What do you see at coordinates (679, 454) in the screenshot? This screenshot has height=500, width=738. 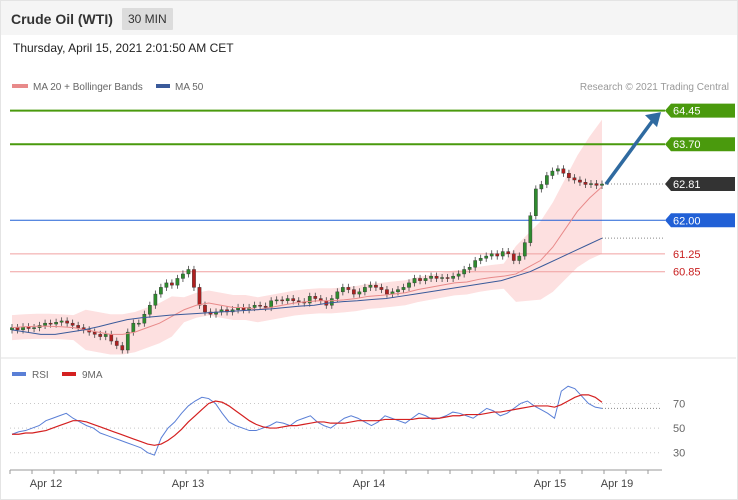 I see `rsi-tick-30: 30` at bounding box center [679, 454].